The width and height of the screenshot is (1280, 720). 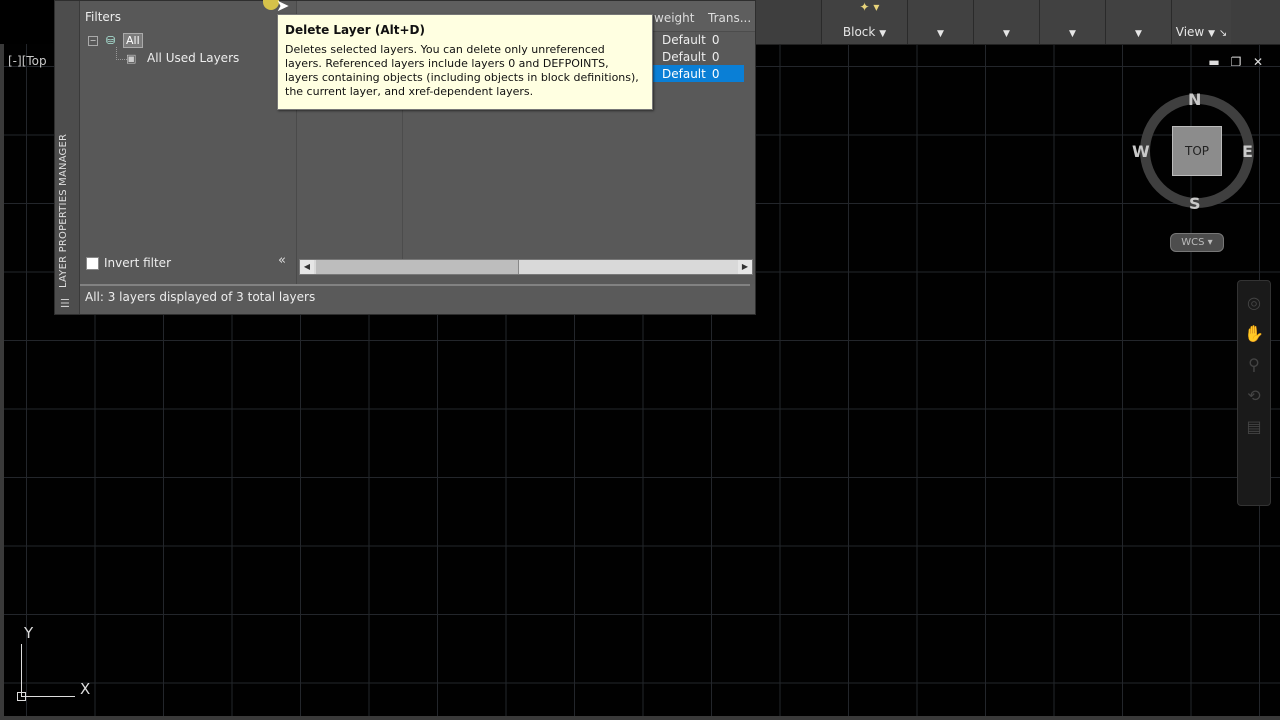 What do you see at coordinates (137, 263) in the screenshot?
I see `invert-filter-label: Invert filter` at bounding box center [137, 263].